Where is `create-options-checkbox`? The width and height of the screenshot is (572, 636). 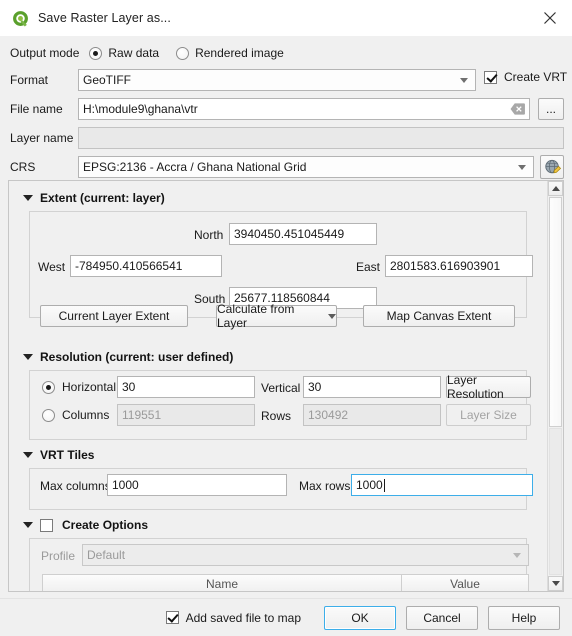
create-options-checkbox is located at coordinates (46, 525).